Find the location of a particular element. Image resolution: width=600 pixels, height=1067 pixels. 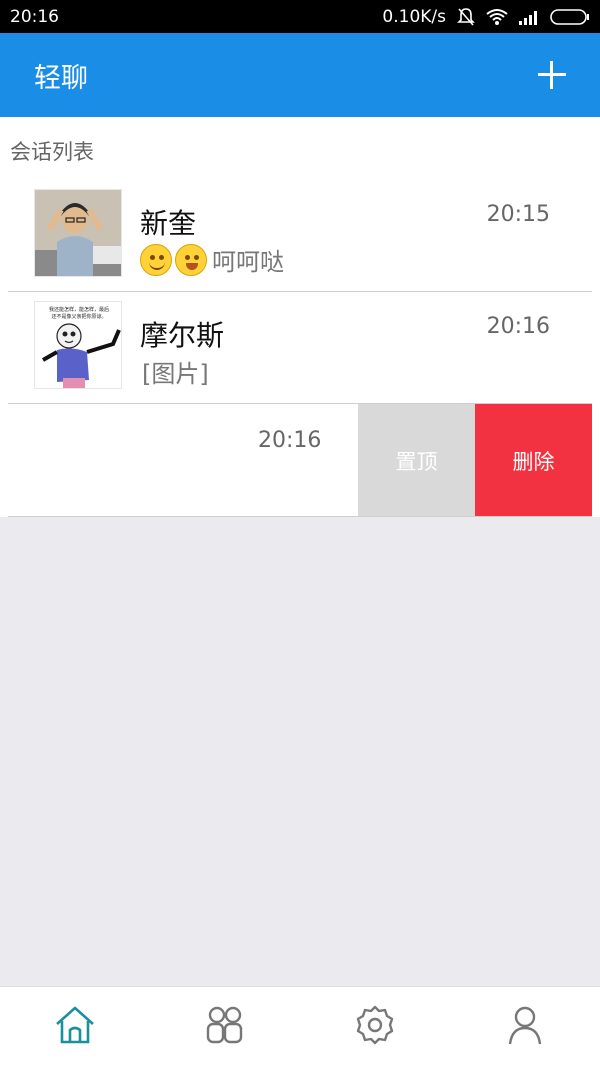

status-bar: 20:16 0.10K/s is located at coordinates (300, 16).